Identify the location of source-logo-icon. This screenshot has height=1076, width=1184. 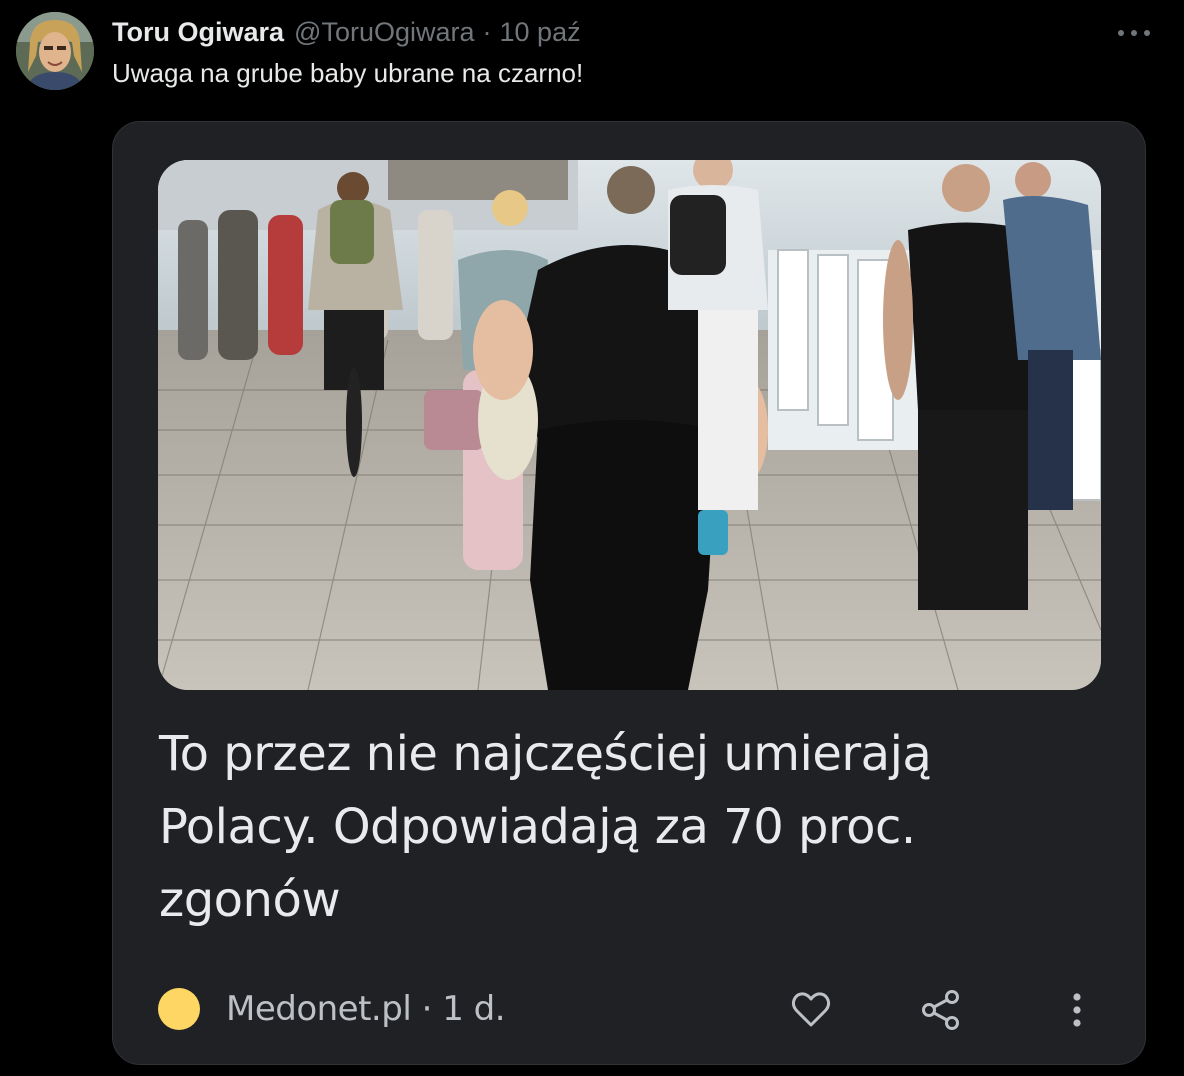
(179, 1009).